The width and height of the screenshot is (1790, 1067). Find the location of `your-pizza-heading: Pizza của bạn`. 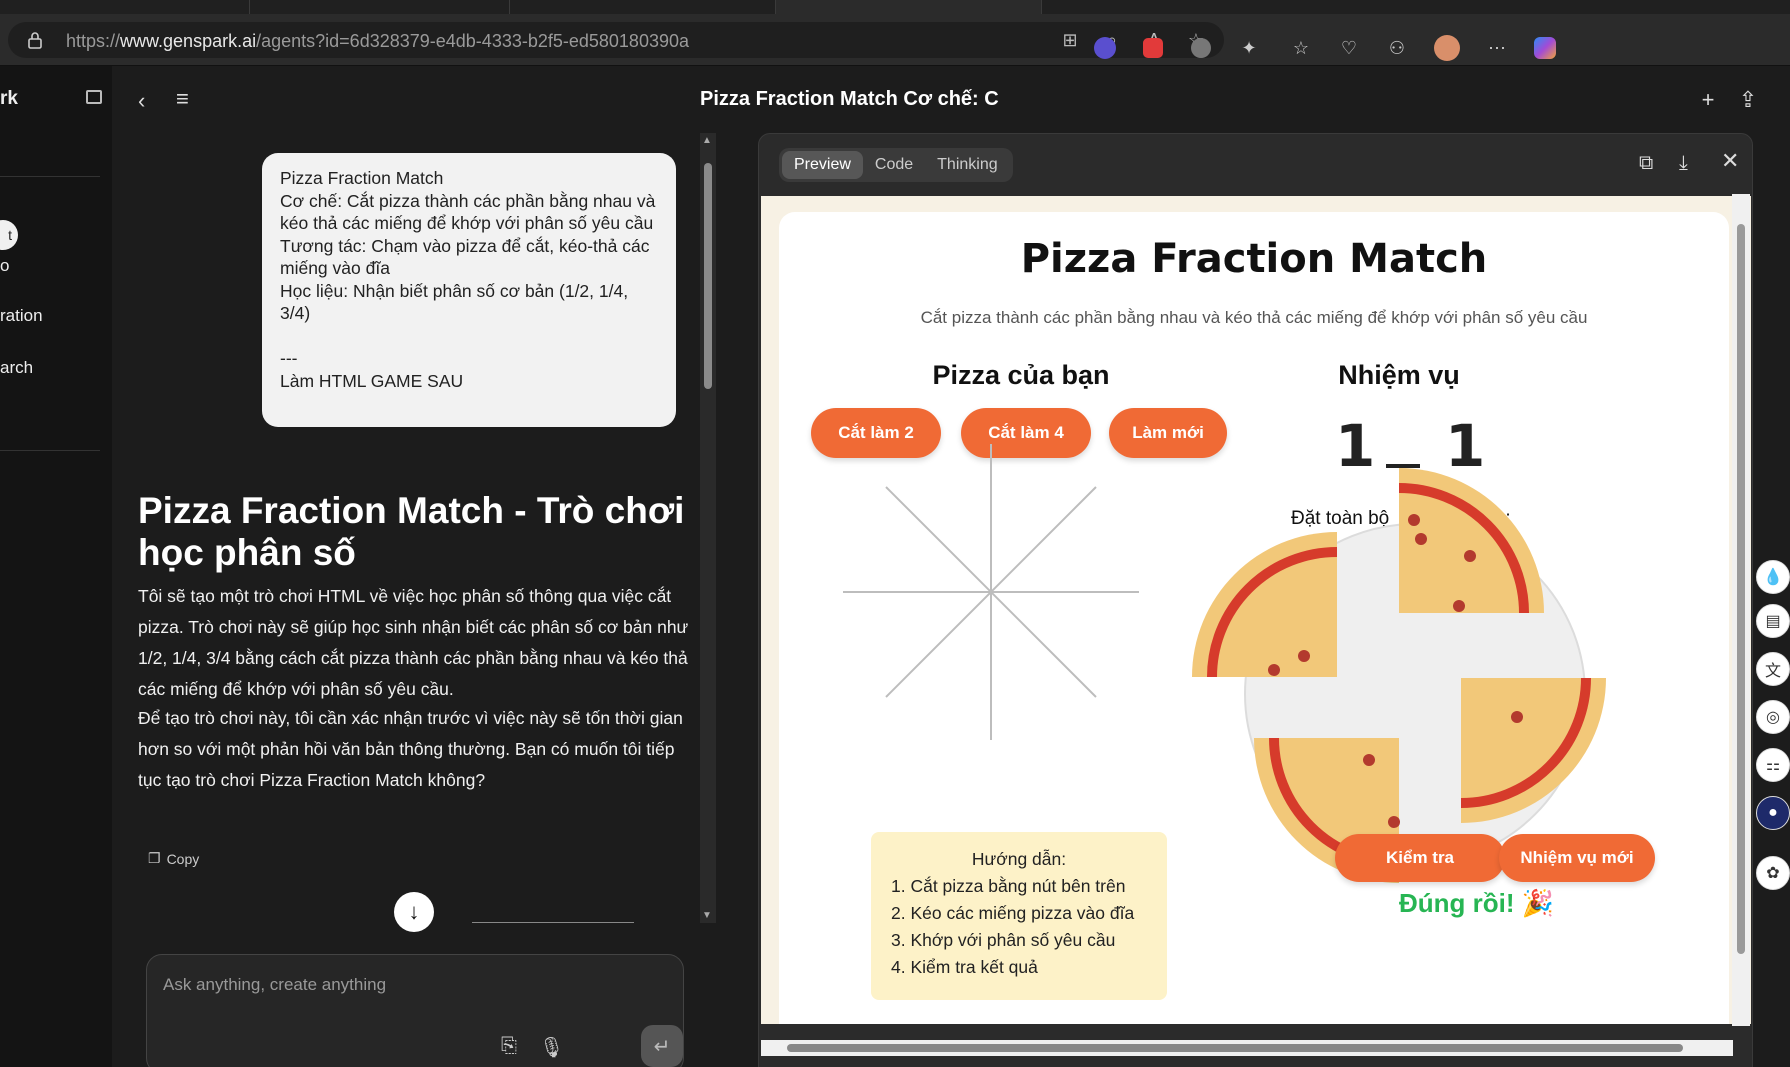

your-pizza-heading: Pizza của bạn is located at coordinates (1021, 375).